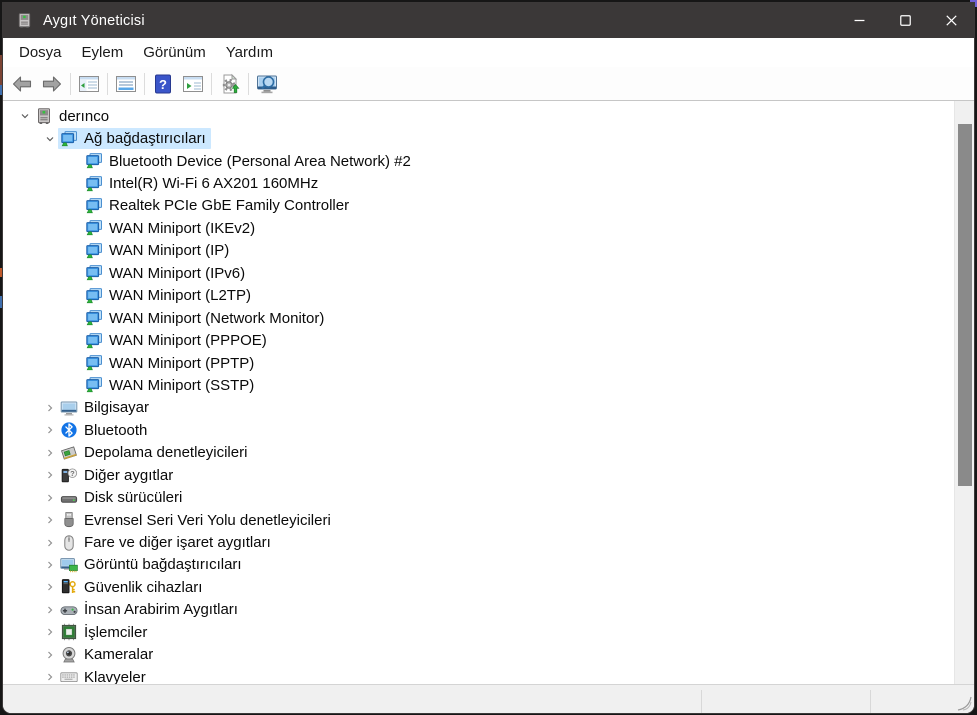  I want to click on tree-item-body: WAN Miniport (IKEv2), so click(171, 228).